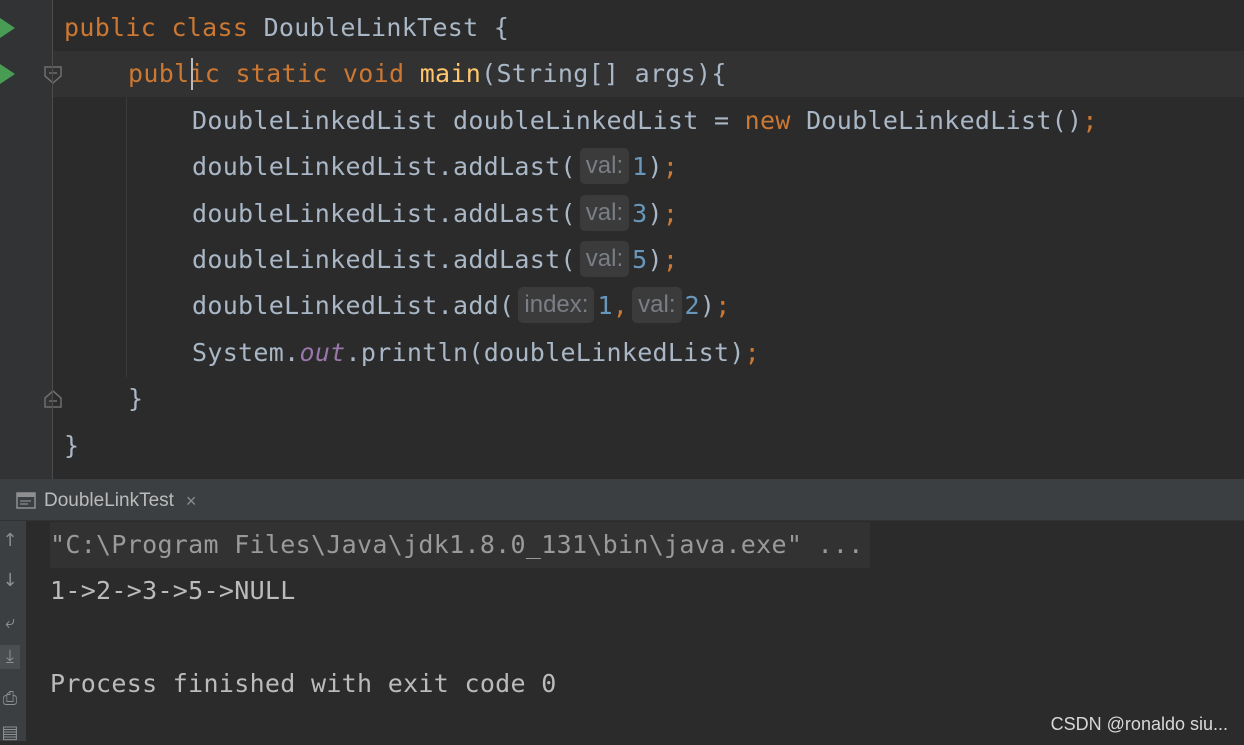  What do you see at coordinates (164, 27) in the screenshot?
I see `keyword-token: public class` at bounding box center [164, 27].